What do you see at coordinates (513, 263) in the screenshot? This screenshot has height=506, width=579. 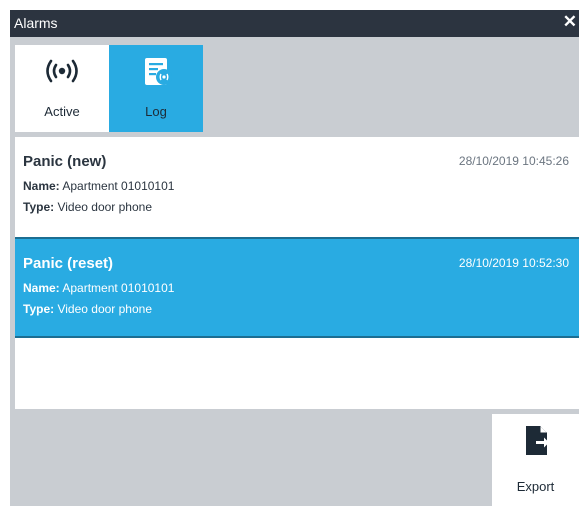 I see `alarm-datetime: 28/10/2019 10:52:30` at bounding box center [513, 263].